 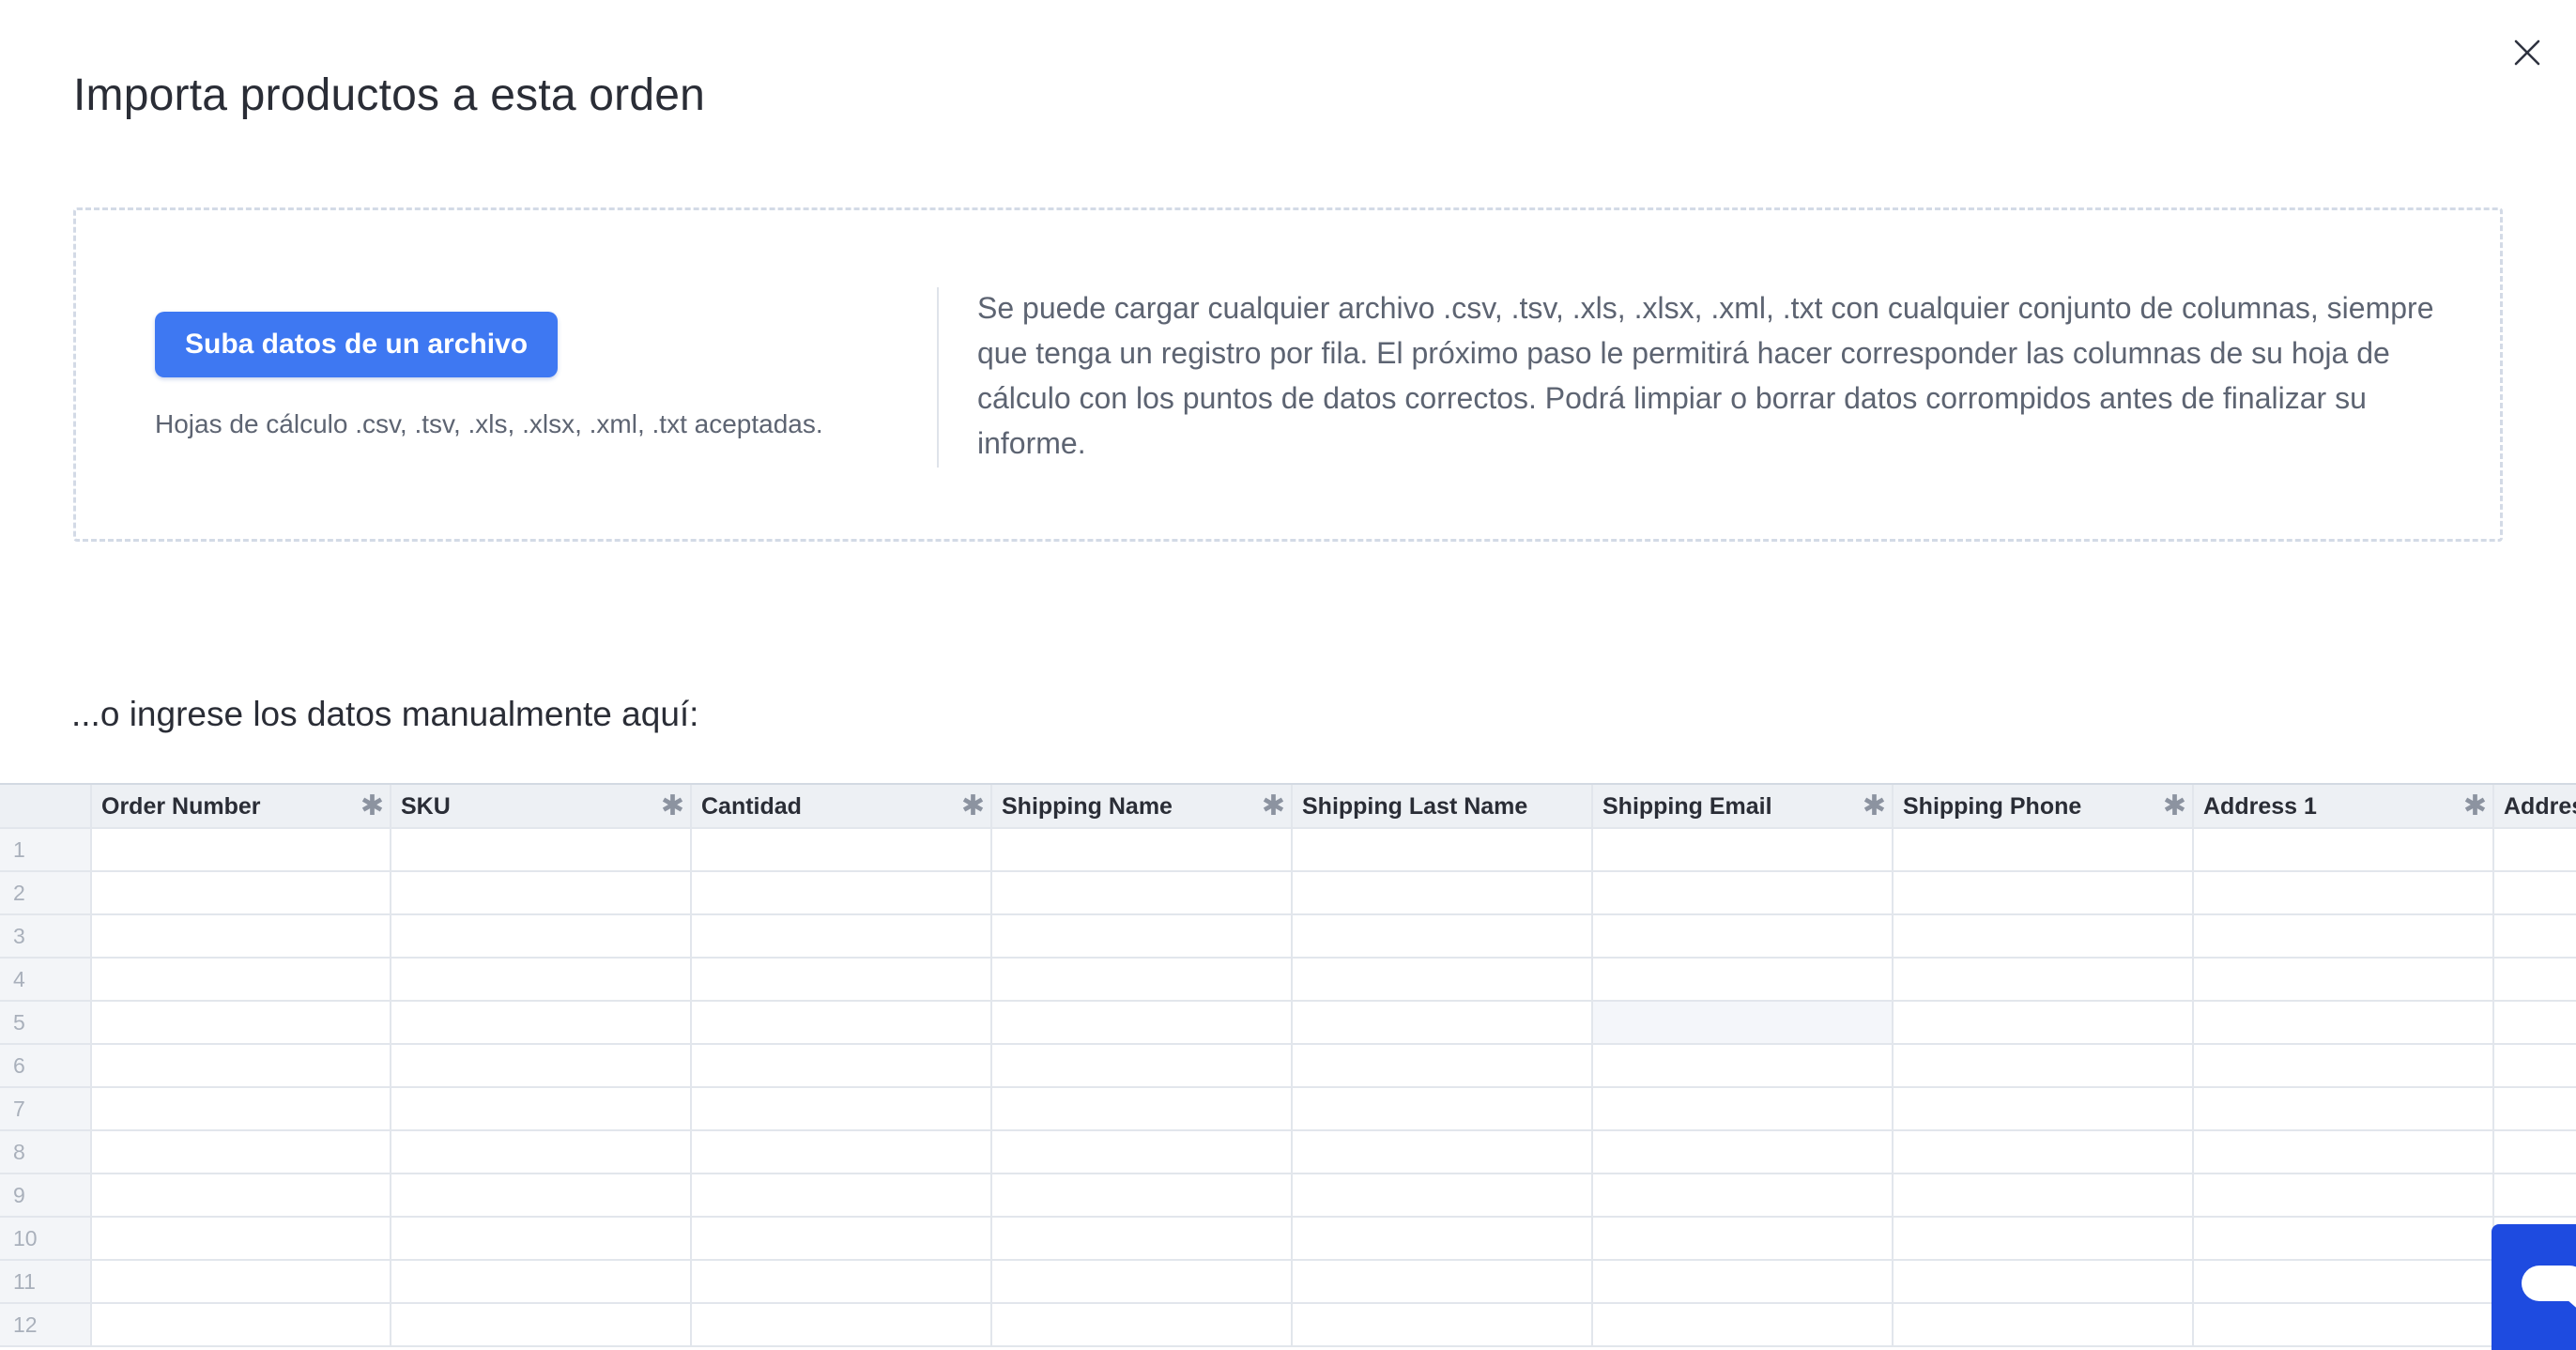 What do you see at coordinates (2535, 807) in the screenshot?
I see `column-header-address-2: Address 2` at bounding box center [2535, 807].